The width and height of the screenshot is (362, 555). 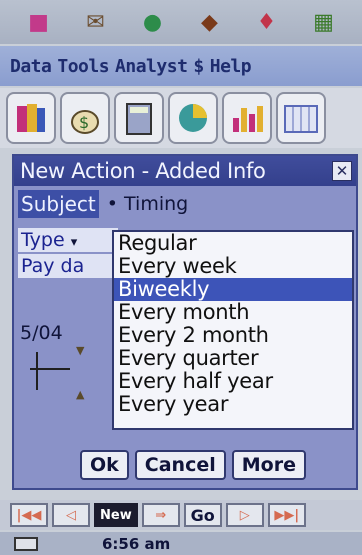 What do you see at coordinates (153, 22) in the screenshot?
I see `globe-icon: ●` at bounding box center [153, 22].